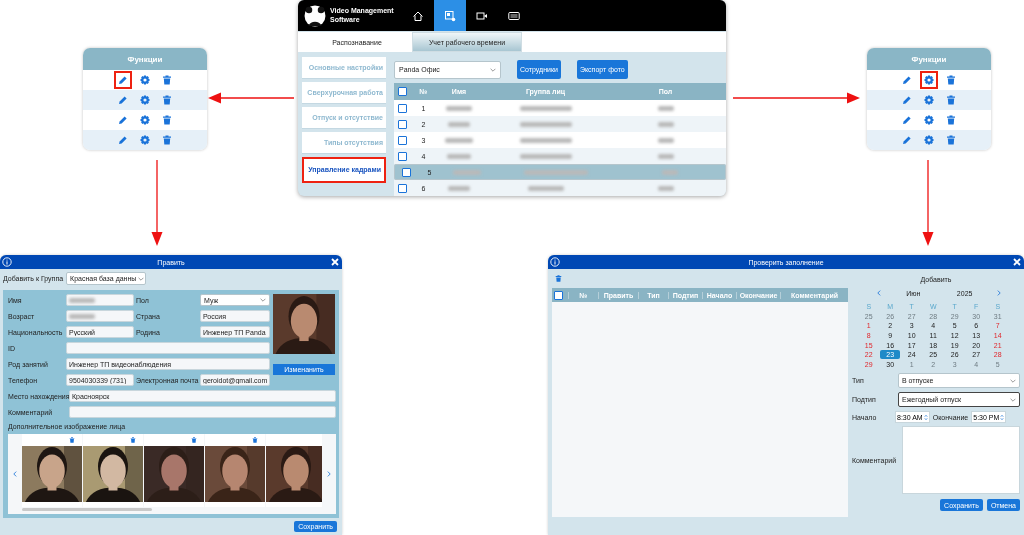 Image resolution: width=1024 pixels, height=535 pixels. Describe the element at coordinates (961, 460) in the screenshot. I see `comment-field` at that location.